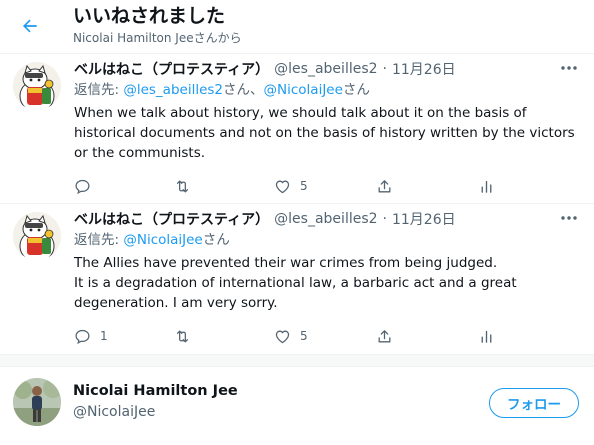  I want to click on tweet-actions: 1 5, so click(289, 336).